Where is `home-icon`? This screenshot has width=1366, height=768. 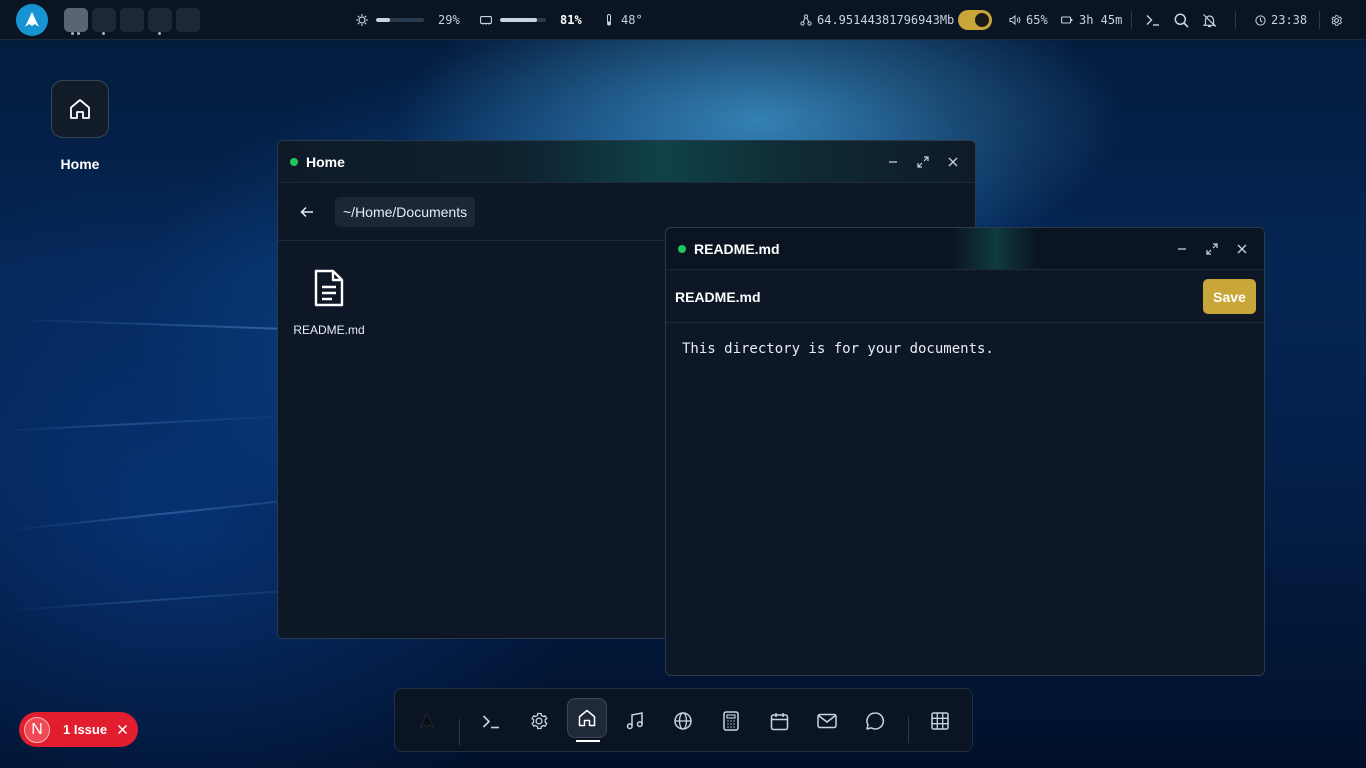
home-icon is located at coordinates (80, 109).